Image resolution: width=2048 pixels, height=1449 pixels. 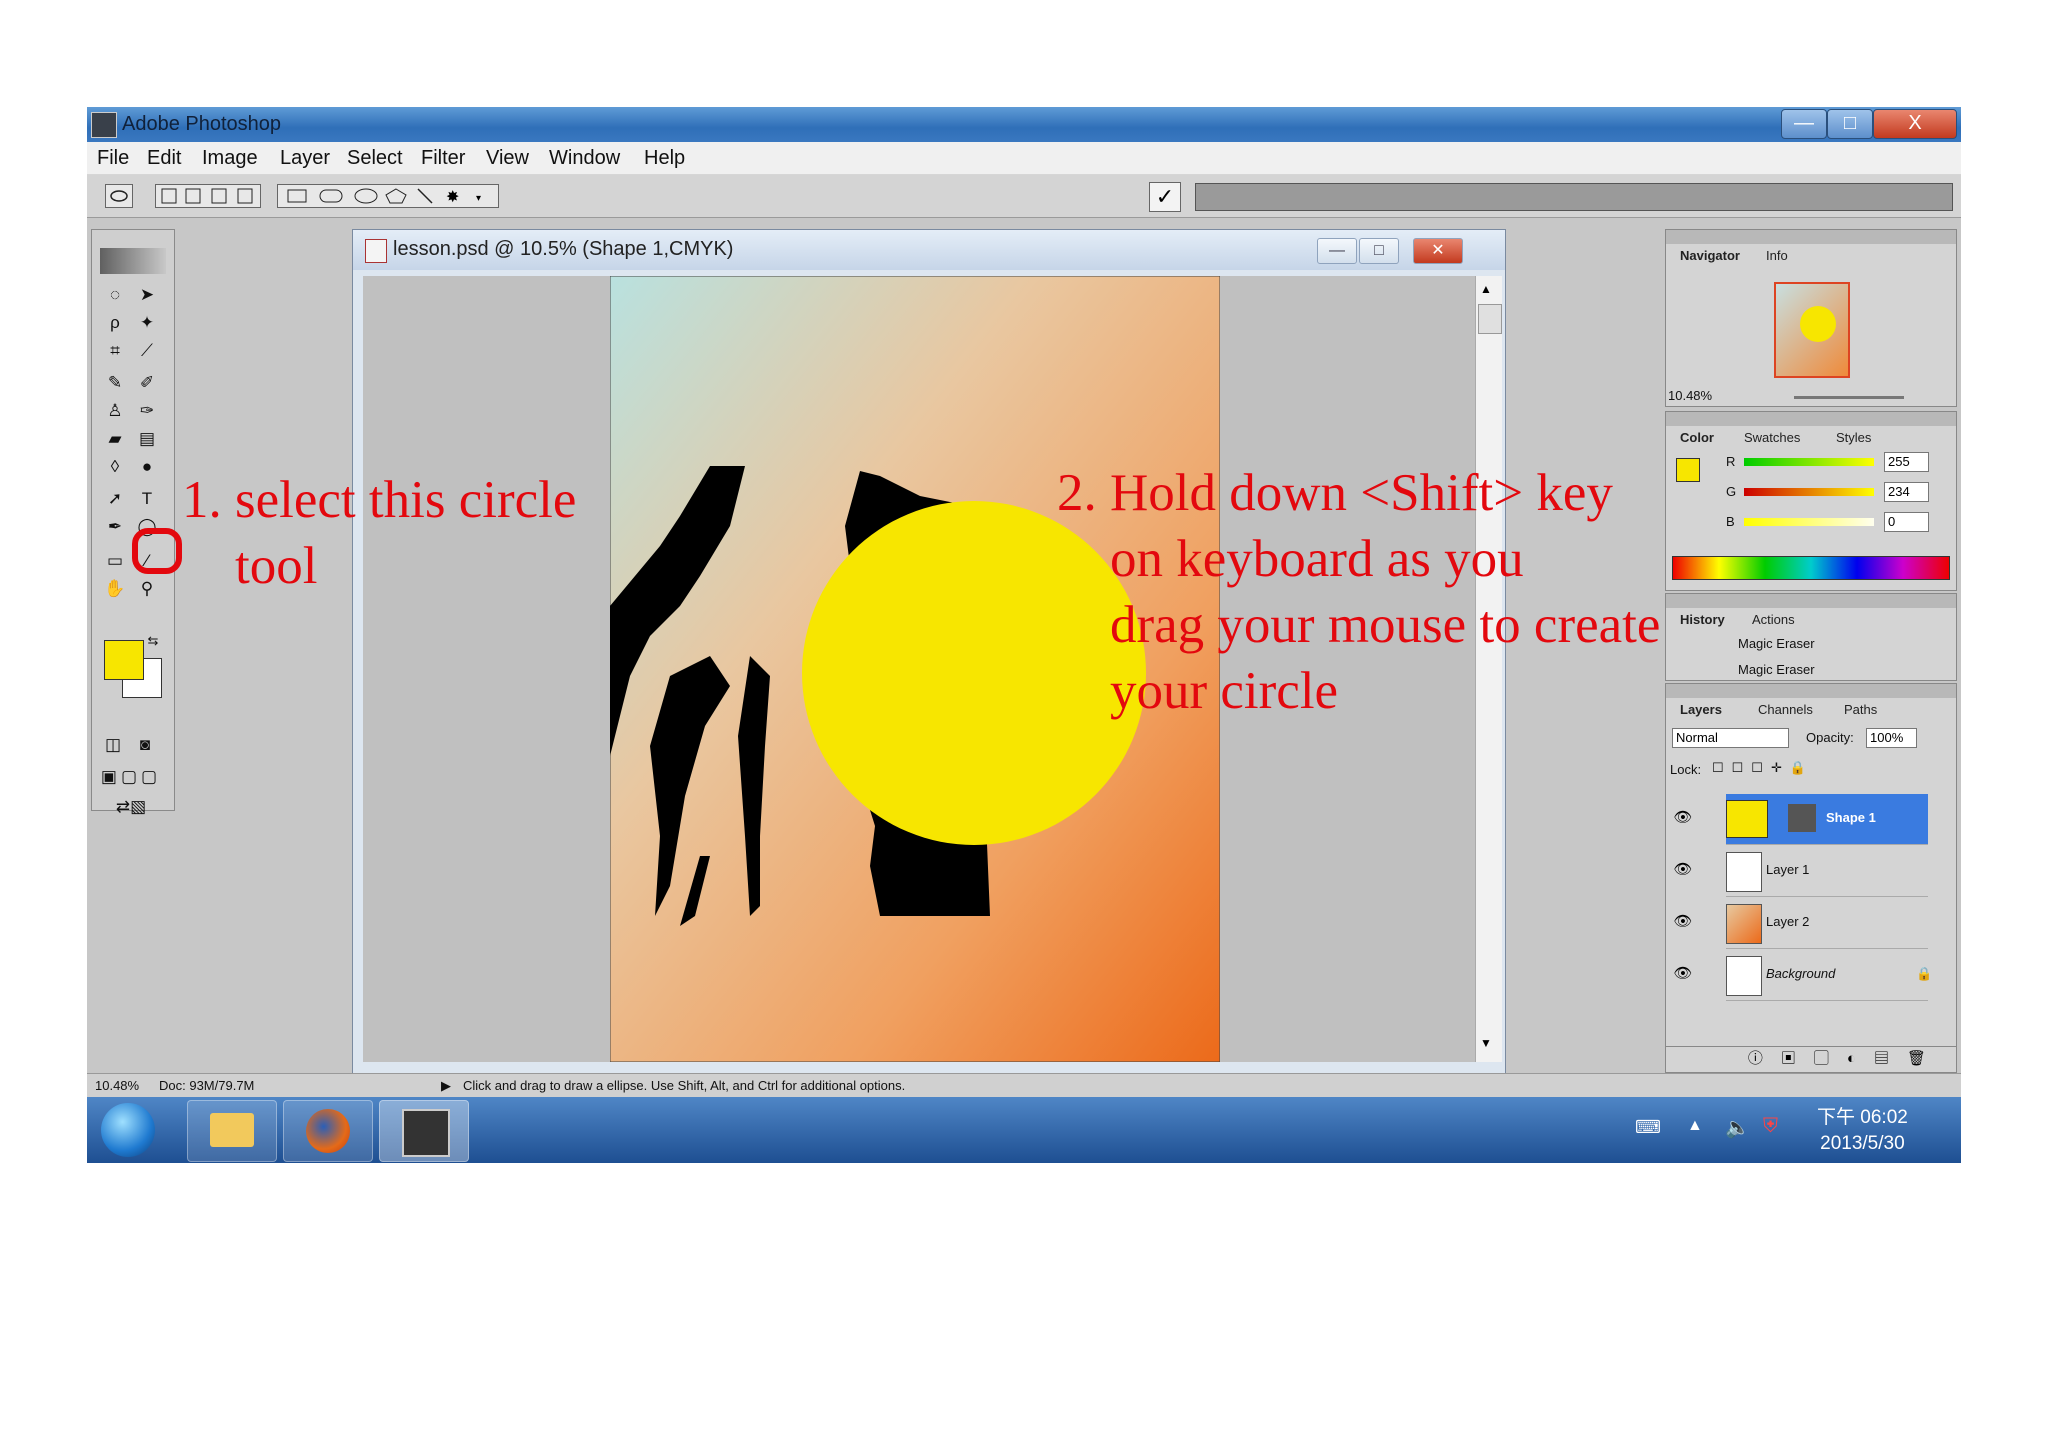 I want to click on menu-edit: Edit, so click(x=164, y=158).